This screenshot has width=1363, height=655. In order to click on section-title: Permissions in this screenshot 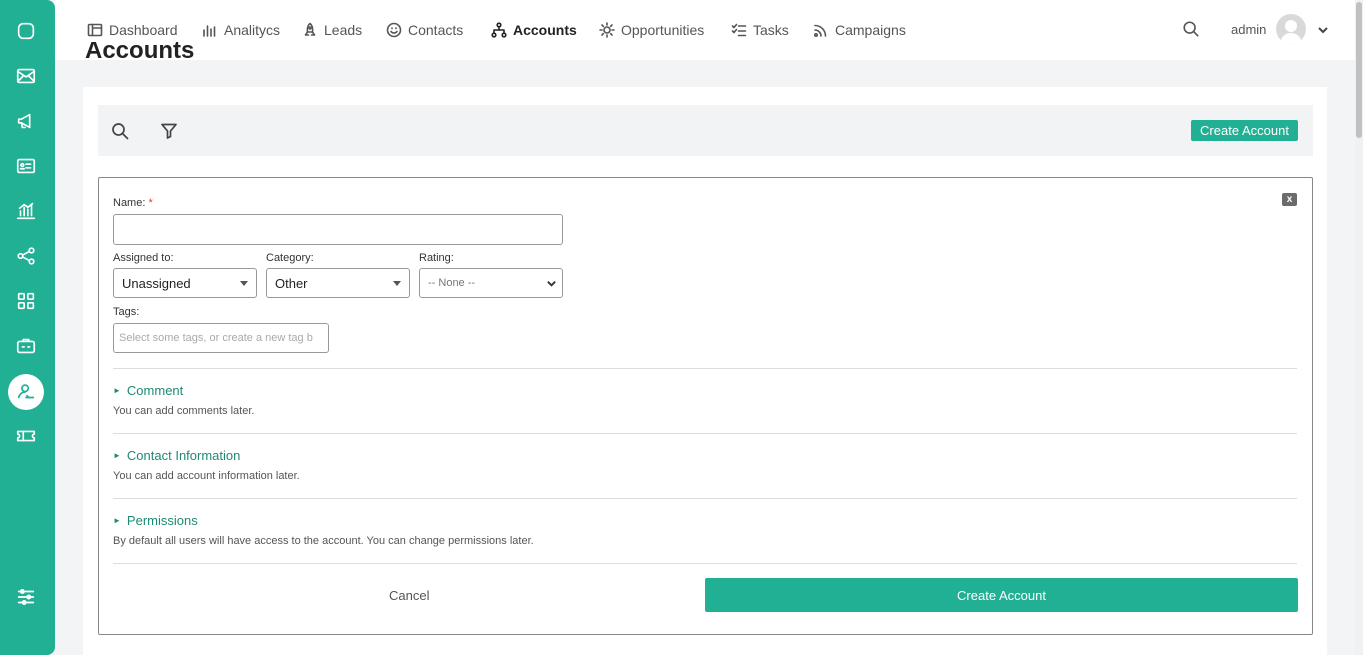, I will do `click(162, 520)`.